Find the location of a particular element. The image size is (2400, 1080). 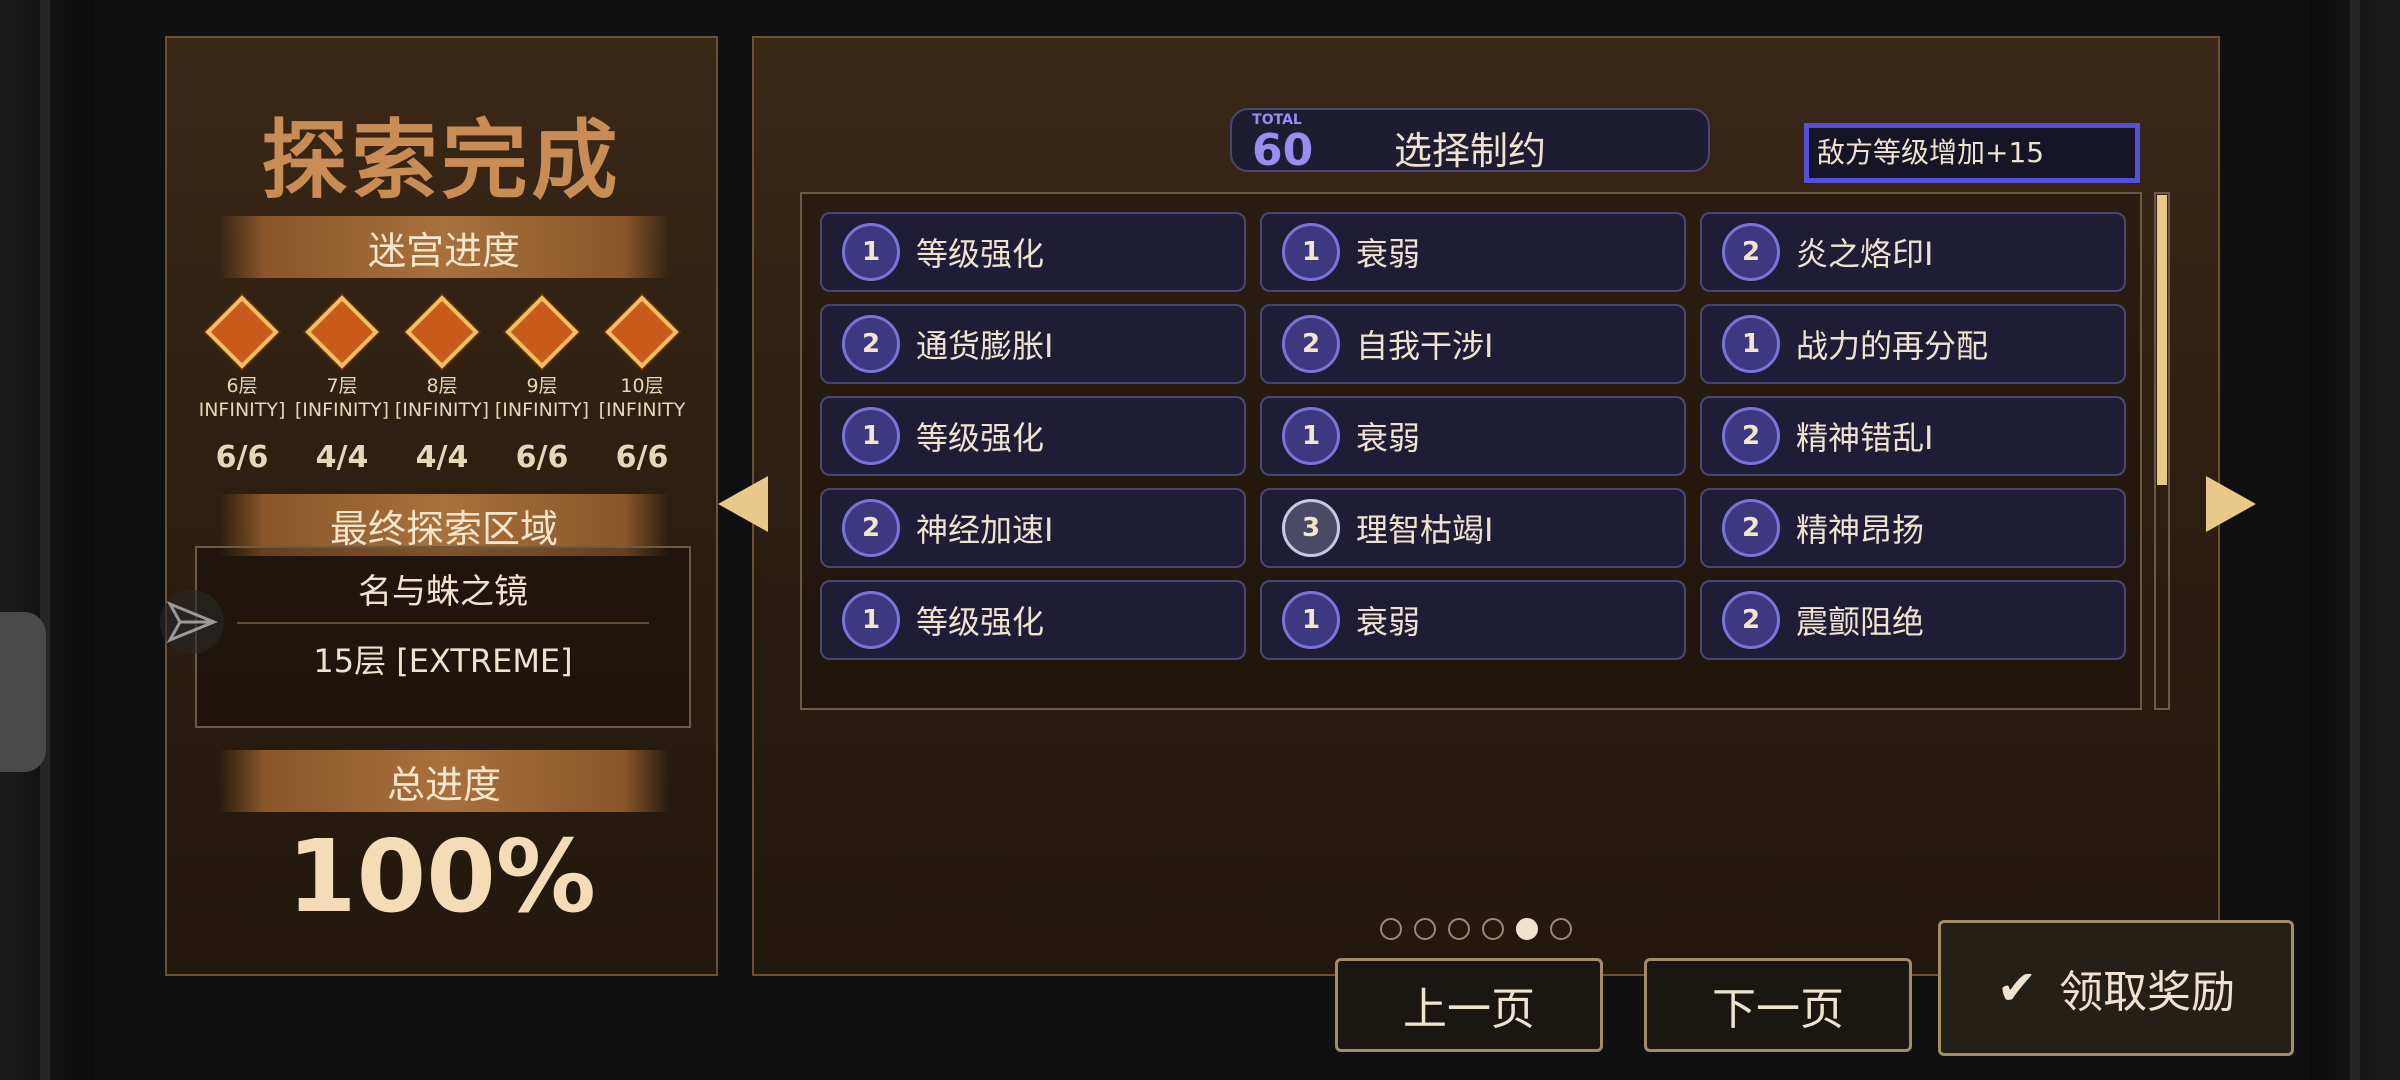

divider is located at coordinates (443, 623).